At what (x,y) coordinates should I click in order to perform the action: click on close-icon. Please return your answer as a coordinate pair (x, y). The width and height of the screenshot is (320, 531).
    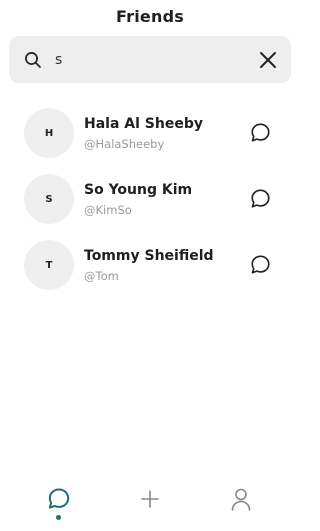
    Looking at the image, I should click on (268, 60).